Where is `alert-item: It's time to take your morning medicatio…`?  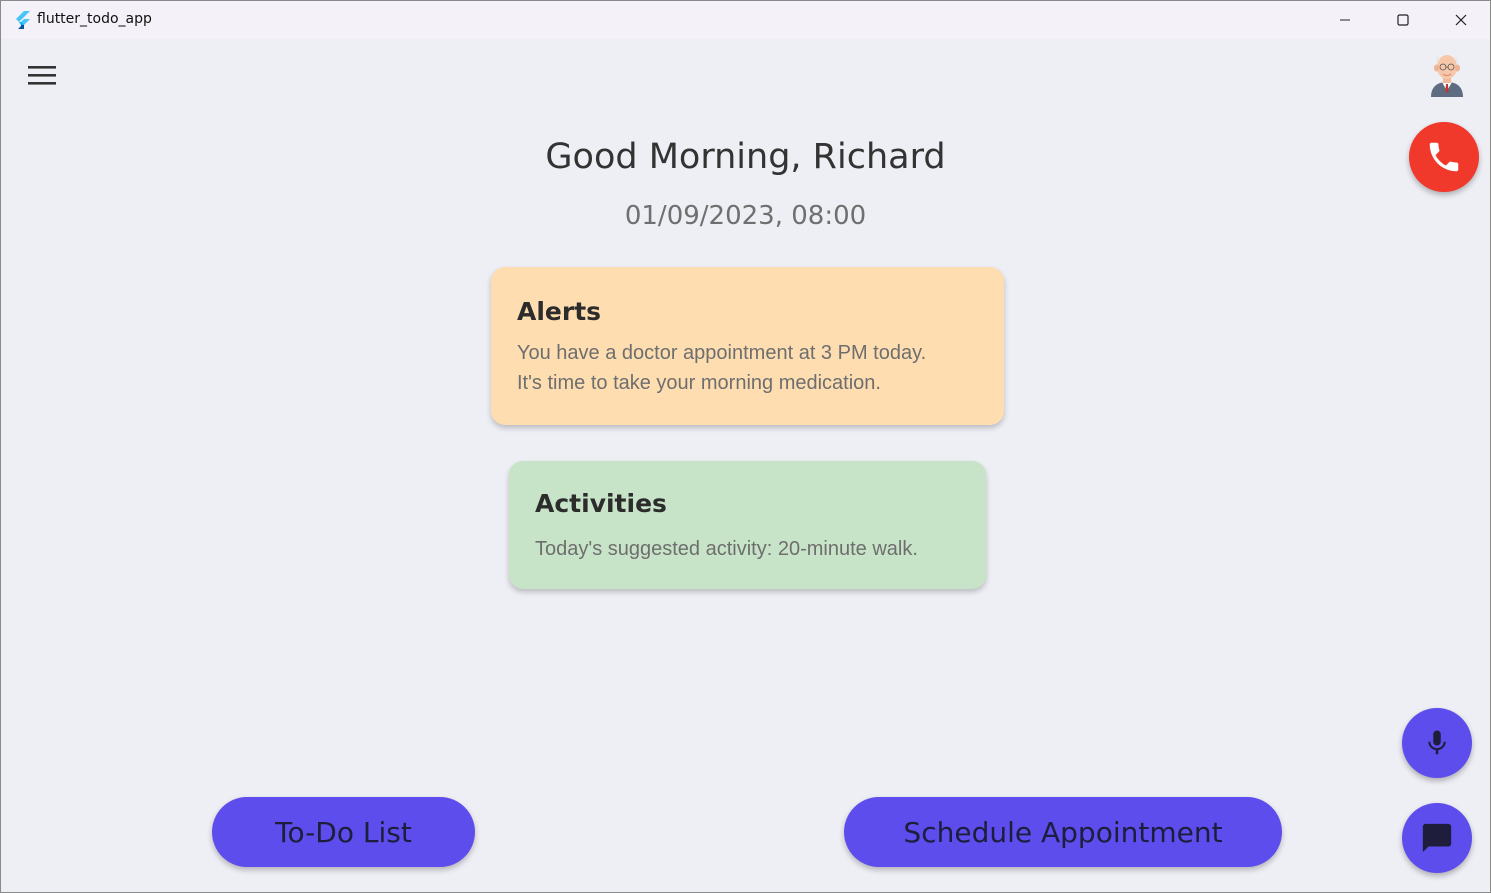 alert-item: It's time to take your morning medicatio… is located at coordinates (699, 383).